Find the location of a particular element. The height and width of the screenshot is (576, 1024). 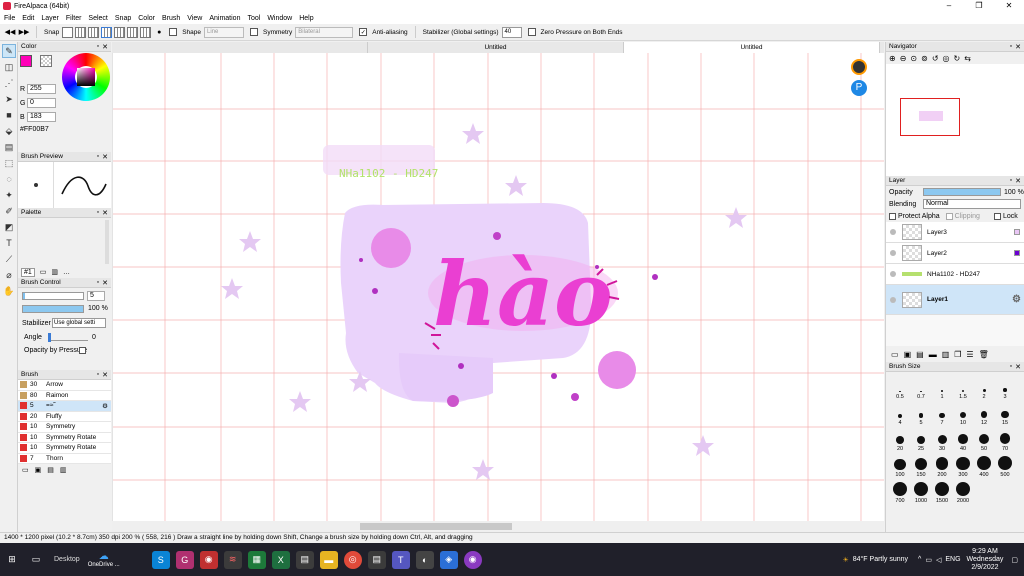

brush-size-preset: 2000 is located at coordinates (963, 492).